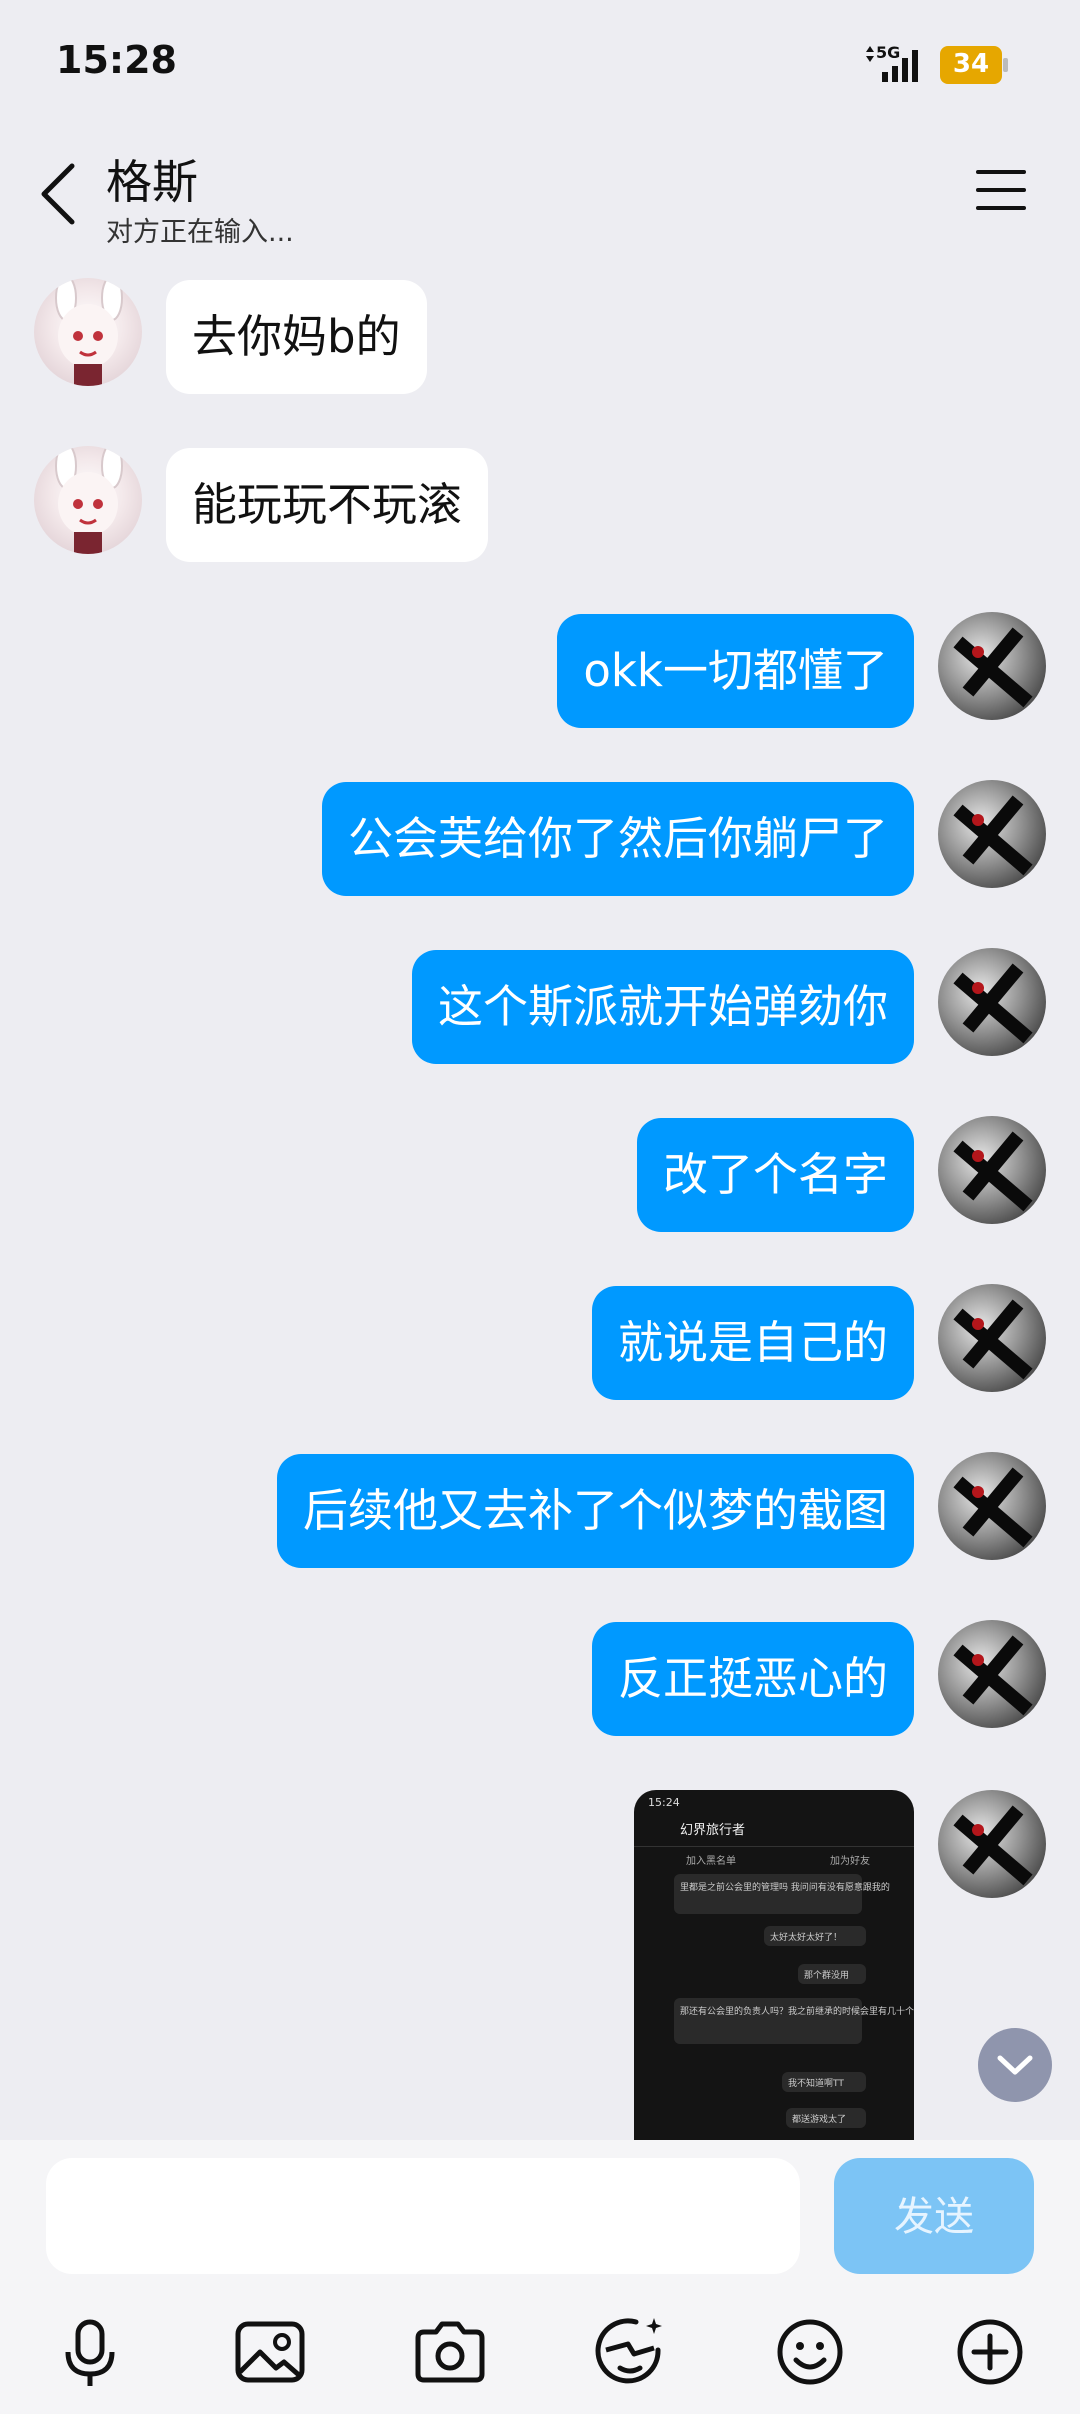  Describe the element at coordinates (59, 194) in the screenshot. I see `back-chevron-icon` at that location.